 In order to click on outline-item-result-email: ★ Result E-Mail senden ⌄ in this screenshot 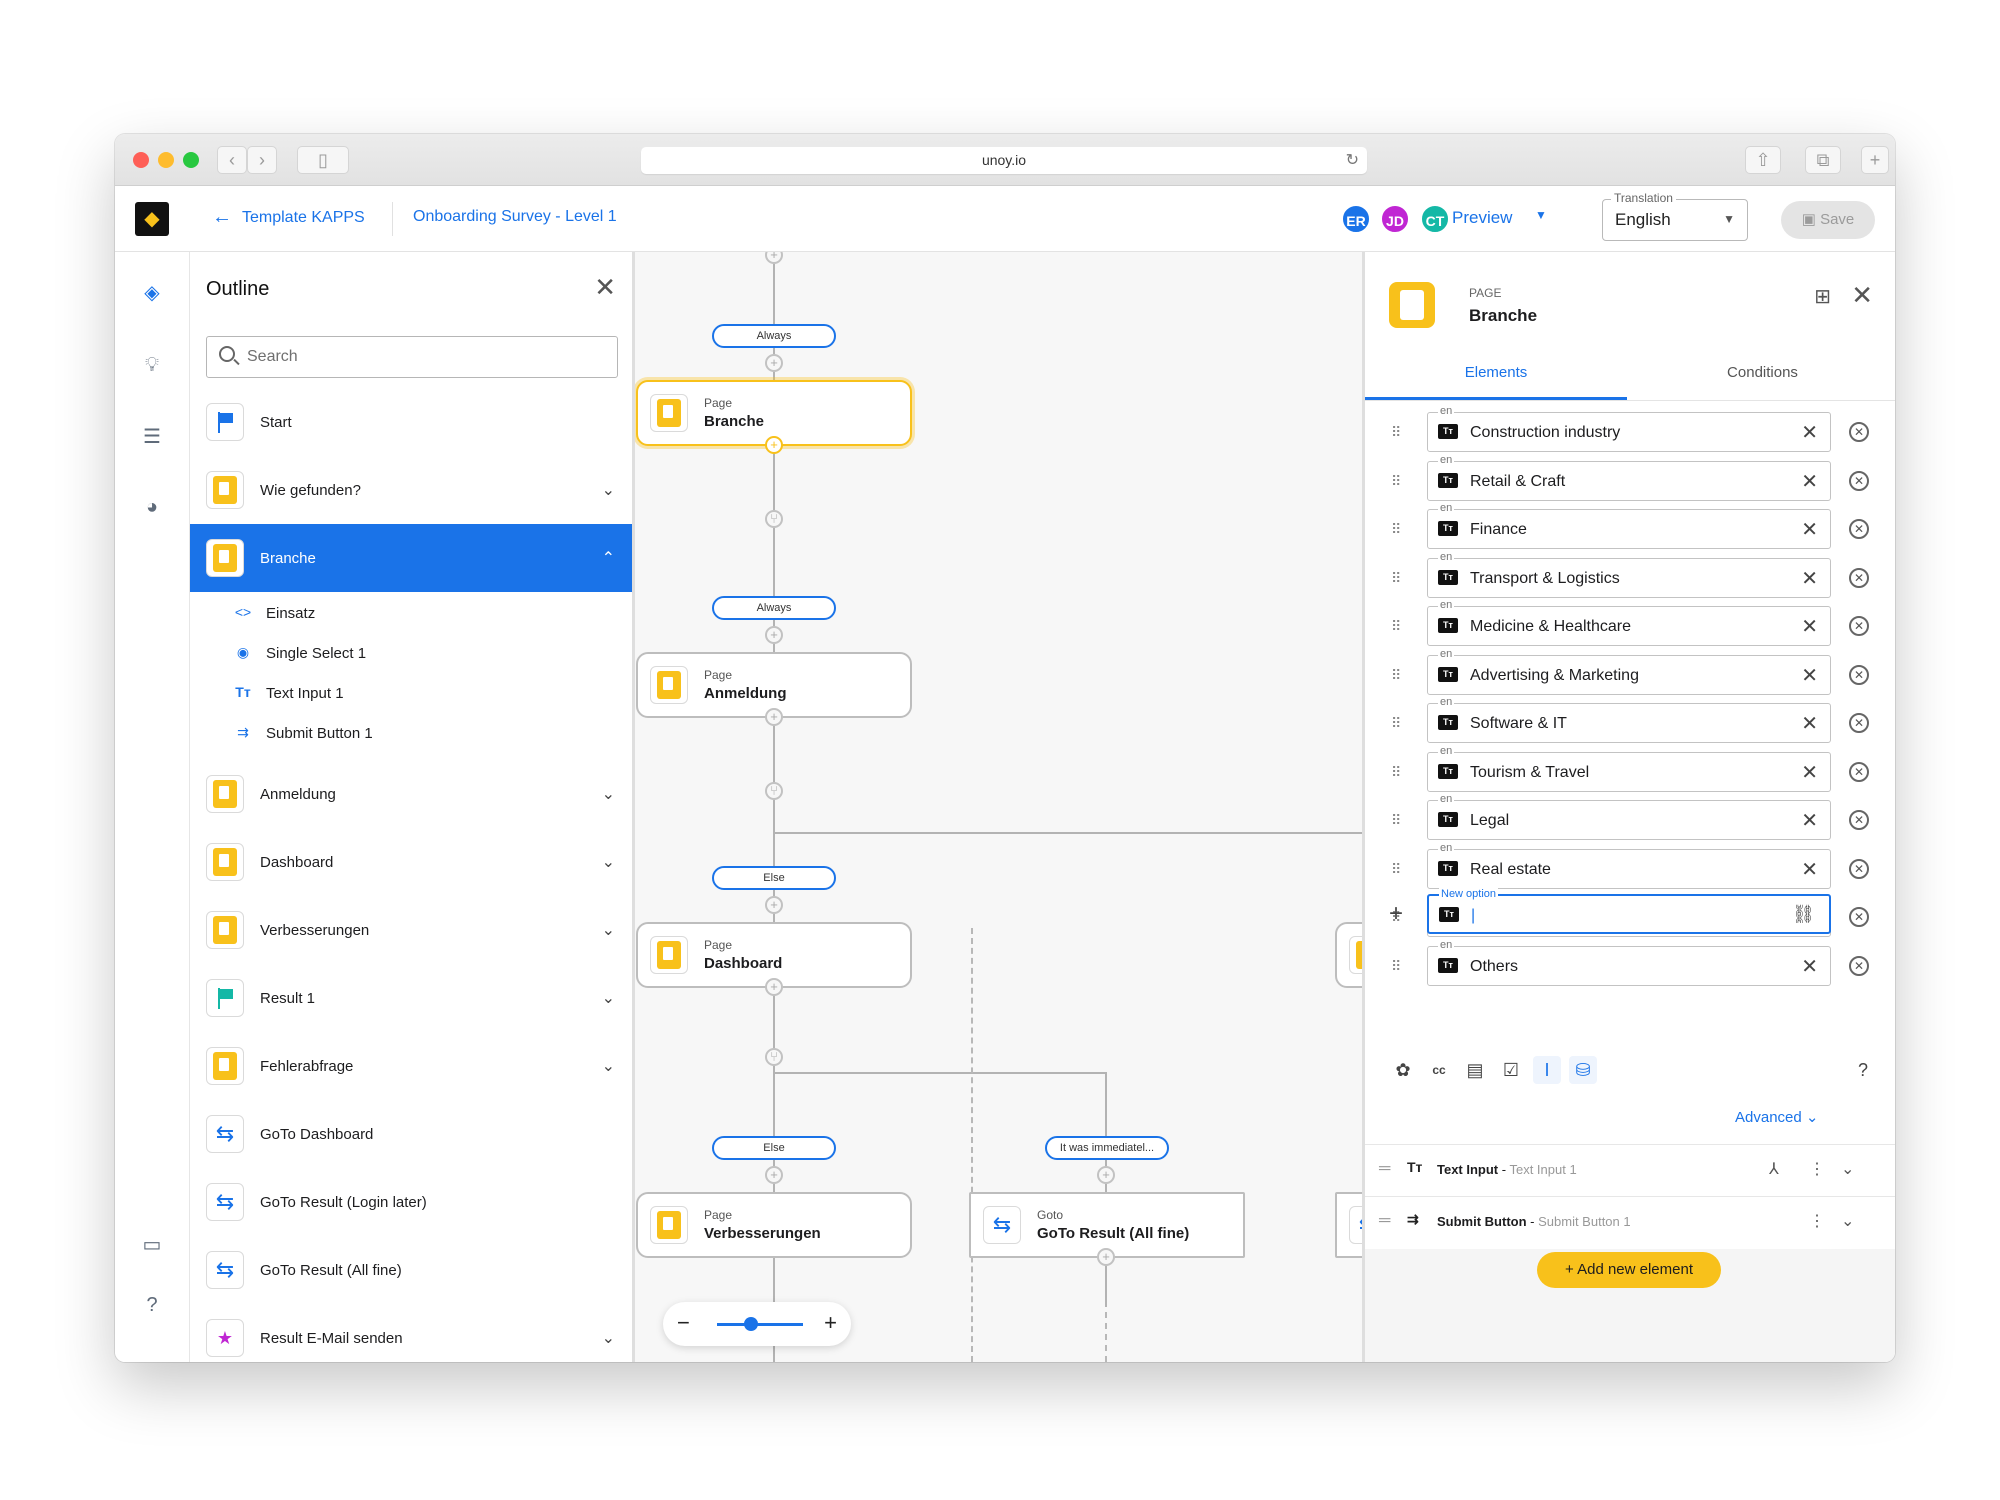, I will do `click(411, 1333)`.